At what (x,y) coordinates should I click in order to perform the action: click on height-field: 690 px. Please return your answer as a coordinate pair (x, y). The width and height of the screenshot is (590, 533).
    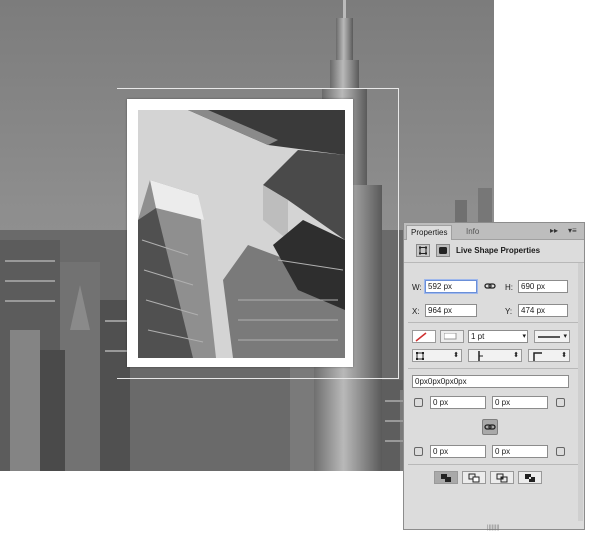
    Looking at the image, I should click on (543, 286).